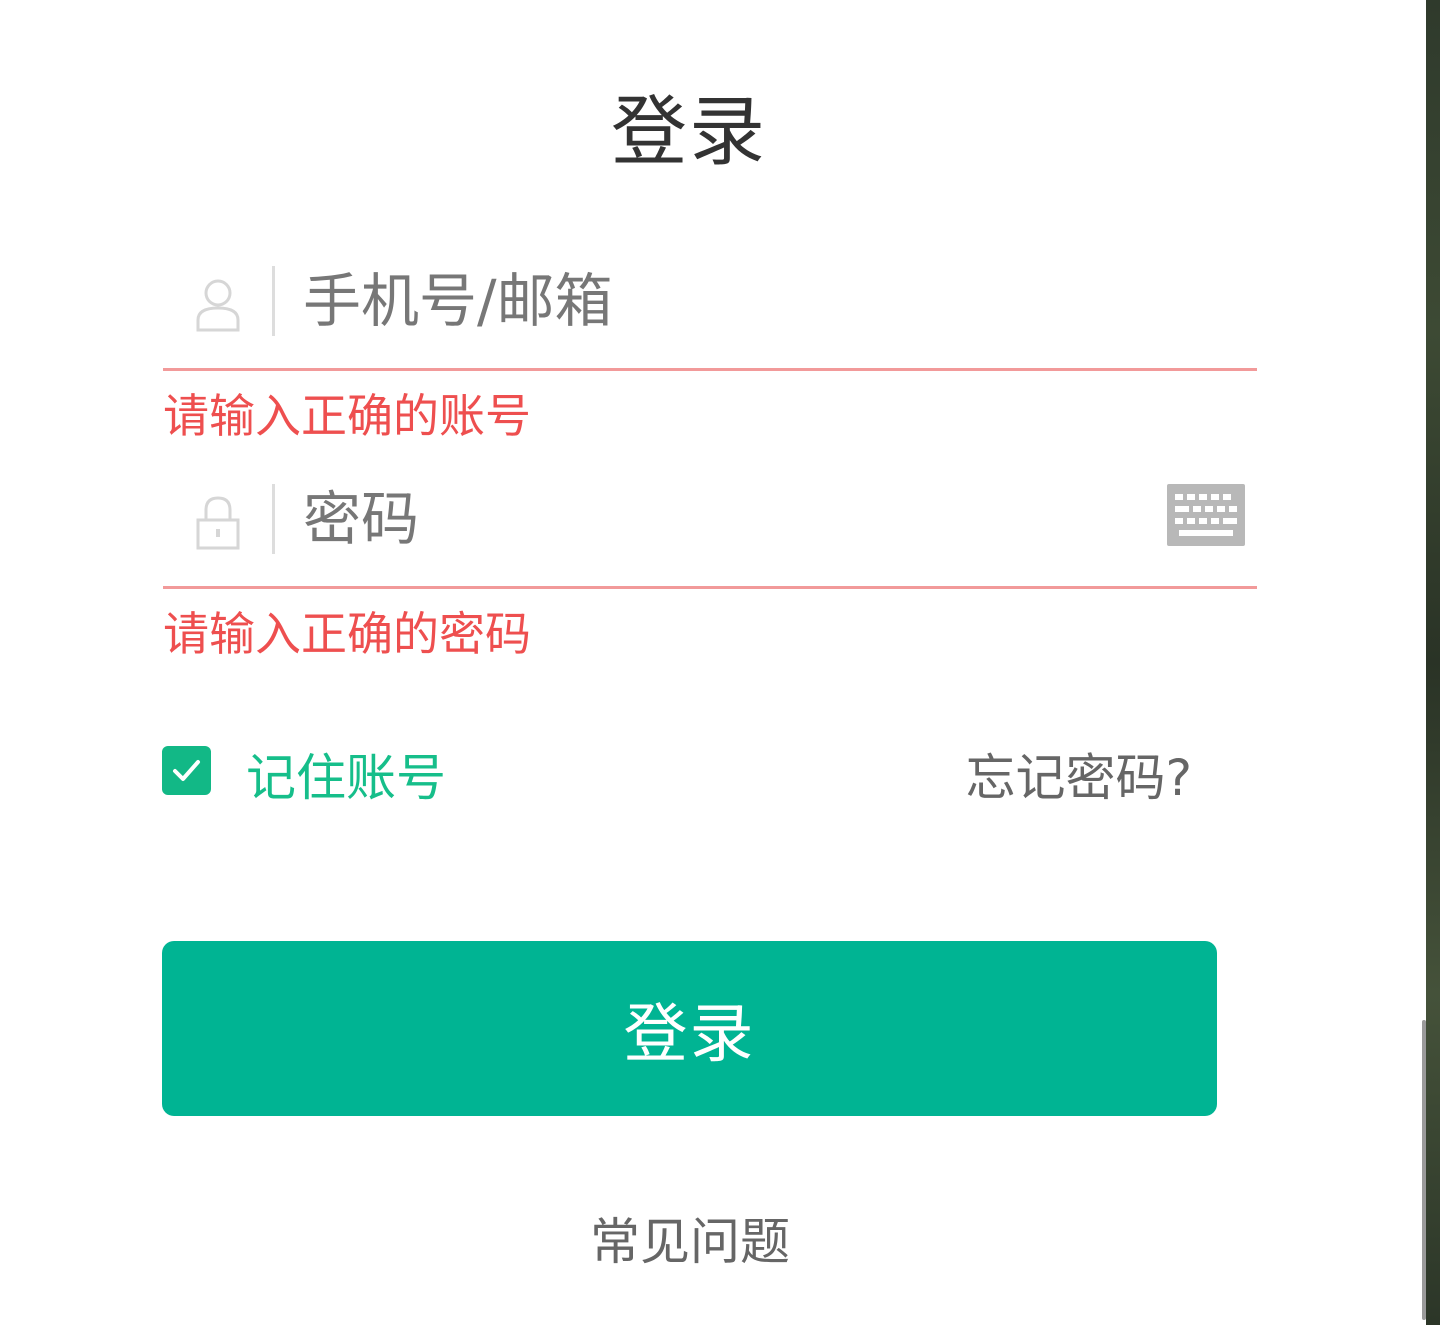  What do you see at coordinates (347, 634) in the screenshot?
I see `password-error-message: 请输入正确的密码` at bounding box center [347, 634].